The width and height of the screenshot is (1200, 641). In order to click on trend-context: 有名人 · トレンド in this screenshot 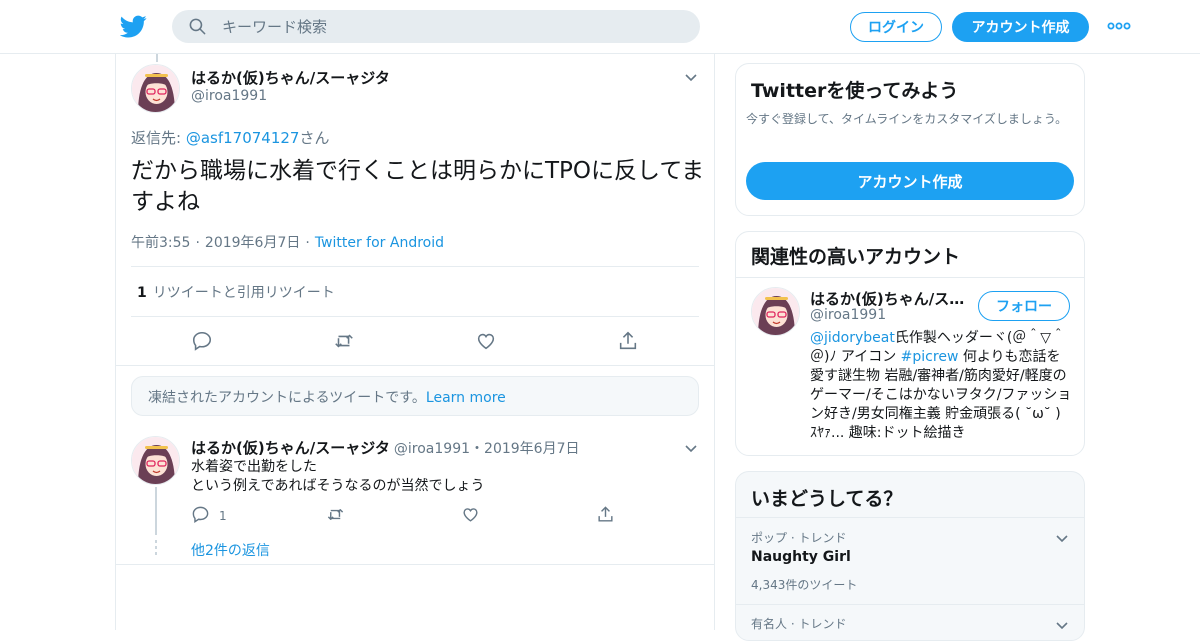, I will do `click(799, 624)`.